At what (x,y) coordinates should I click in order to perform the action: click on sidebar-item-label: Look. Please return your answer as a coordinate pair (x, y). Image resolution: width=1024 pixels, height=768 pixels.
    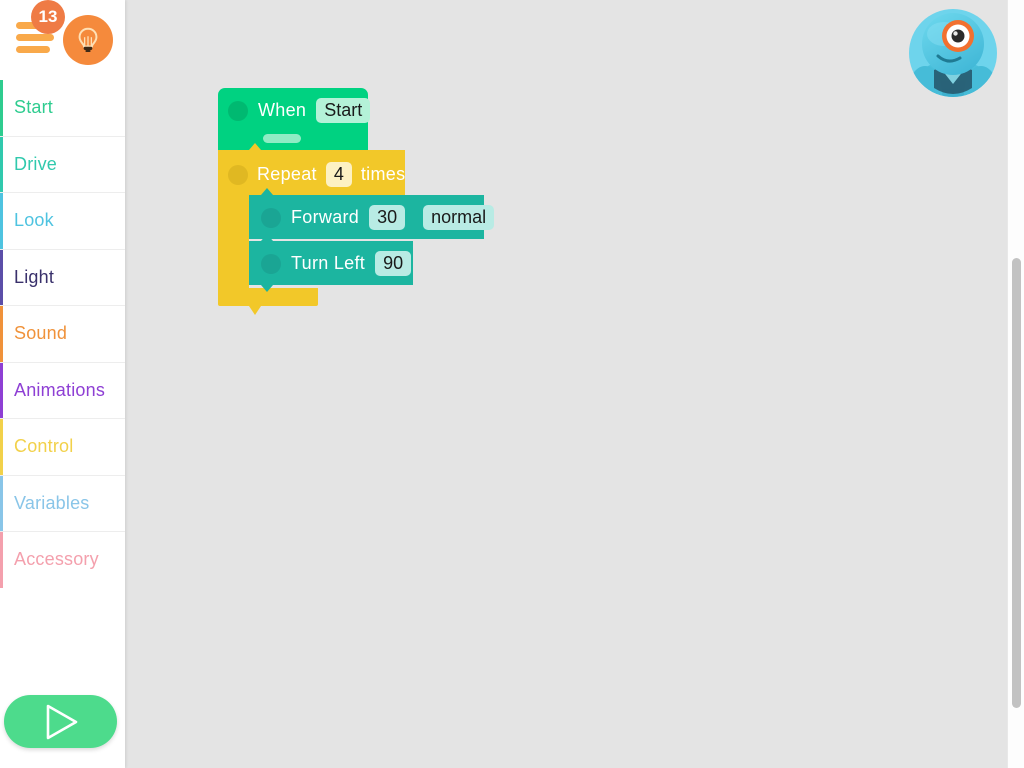
    Looking at the image, I should click on (34, 220).